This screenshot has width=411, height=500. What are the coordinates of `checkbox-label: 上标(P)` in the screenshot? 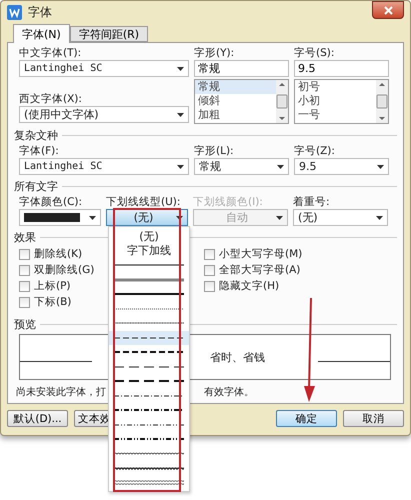 It's located at (52, 286).